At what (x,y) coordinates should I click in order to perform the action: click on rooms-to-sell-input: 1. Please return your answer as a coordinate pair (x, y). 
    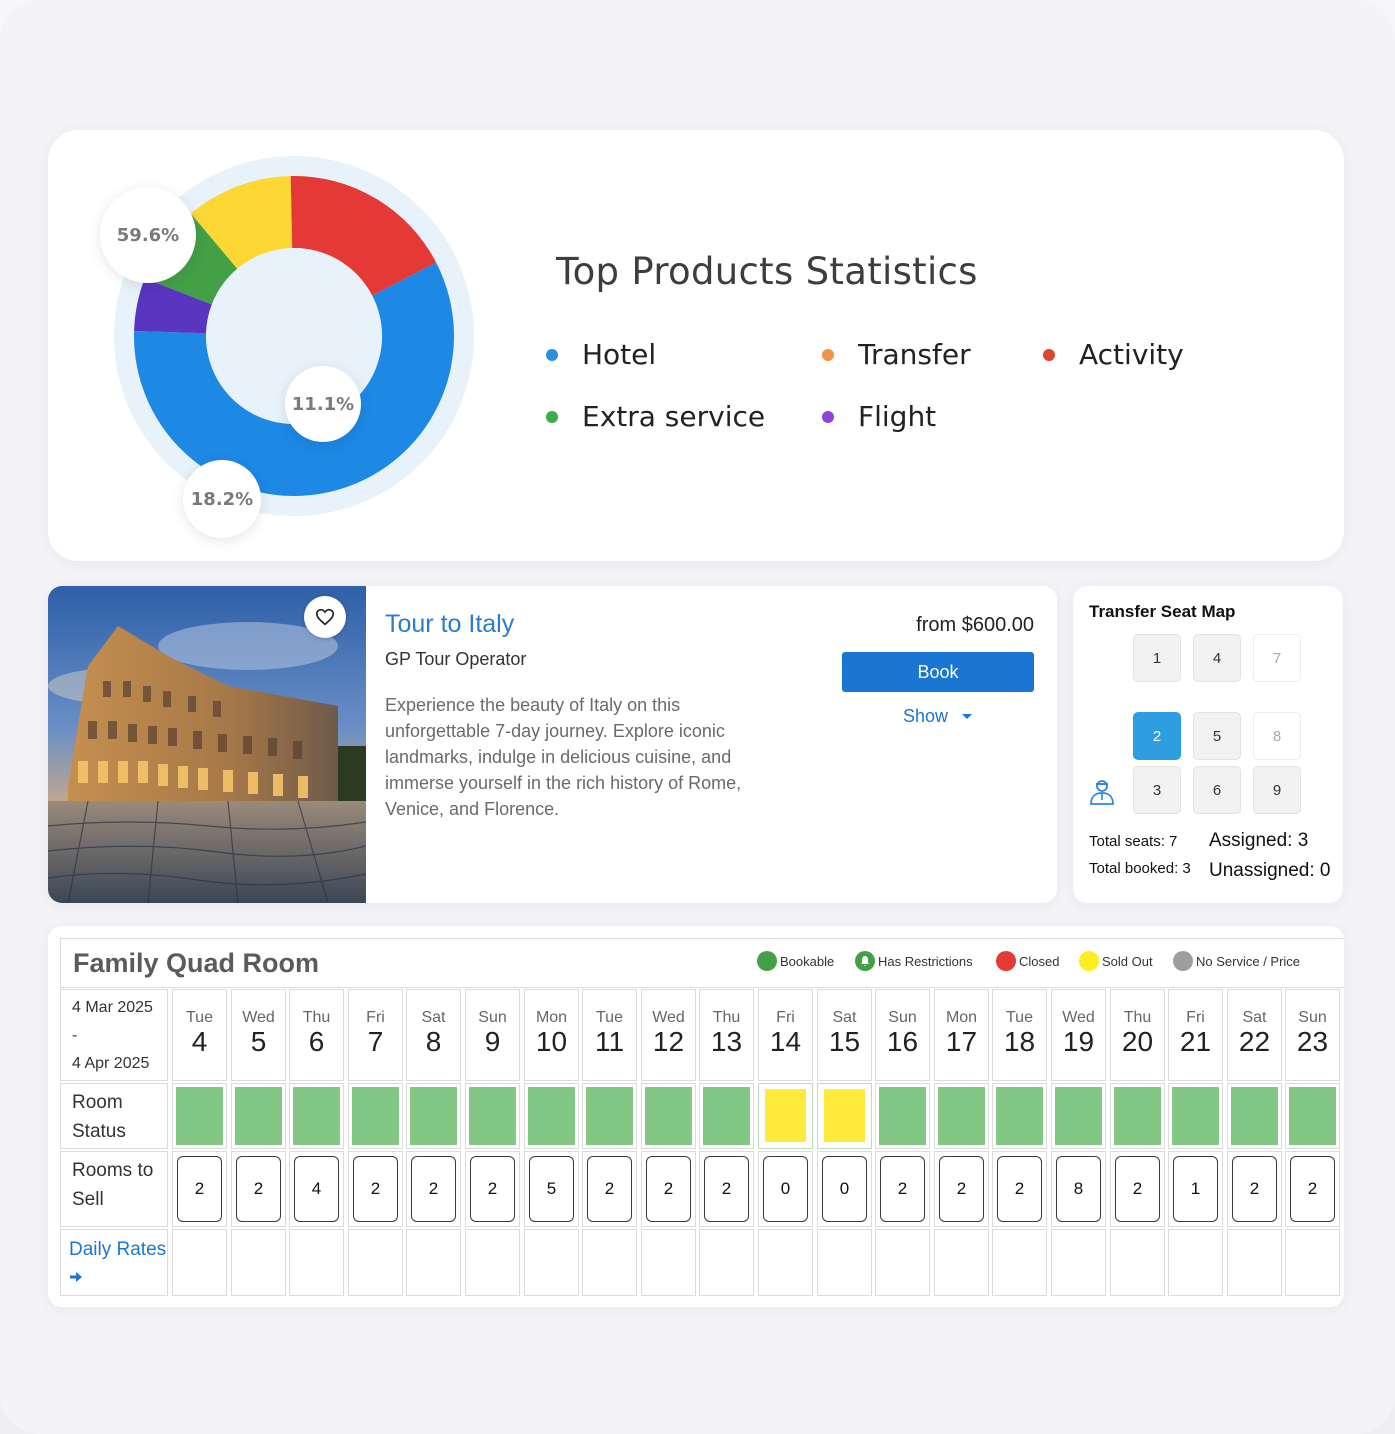
    Looking at the image, I should click on (1195, 1189).